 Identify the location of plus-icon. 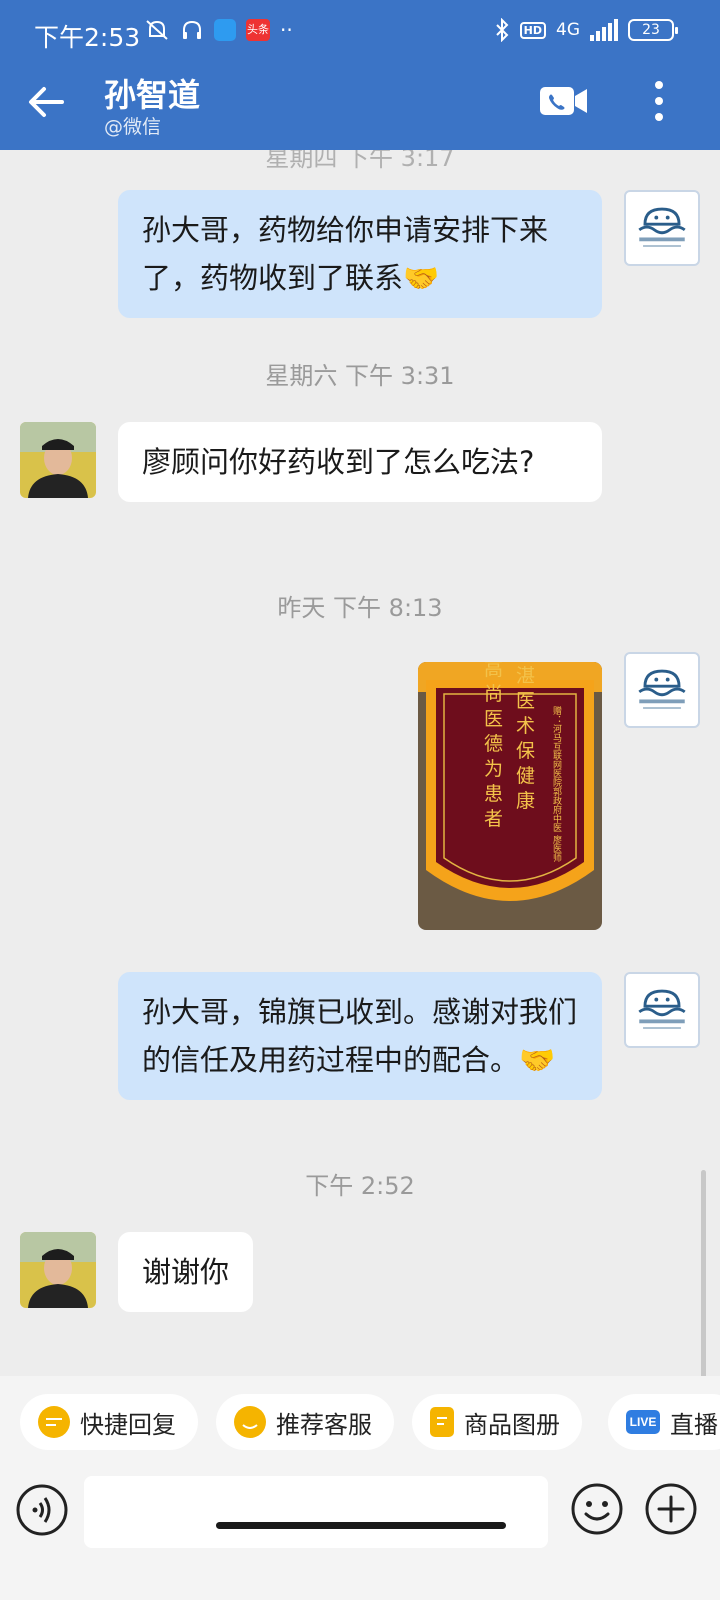
(671, 1509).